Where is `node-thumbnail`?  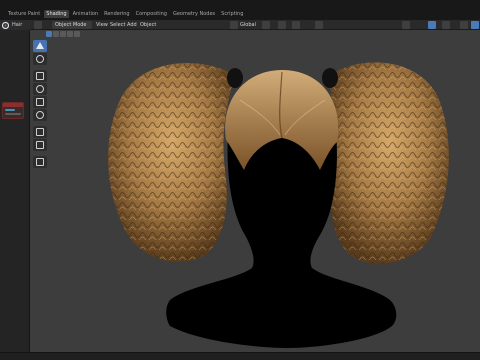 node-thumbnail is located at coordinates (13, 110).